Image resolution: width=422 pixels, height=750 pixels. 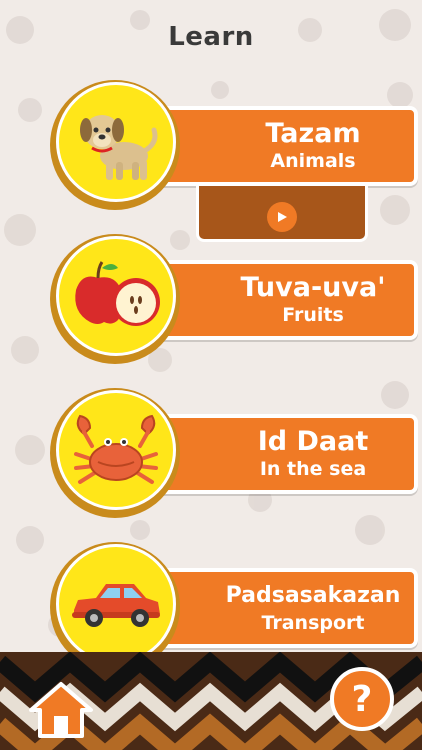 What do you see at coordinates (117, 293) in the screenshot?
I see `apple-icon` at bounding box center [117, 293].